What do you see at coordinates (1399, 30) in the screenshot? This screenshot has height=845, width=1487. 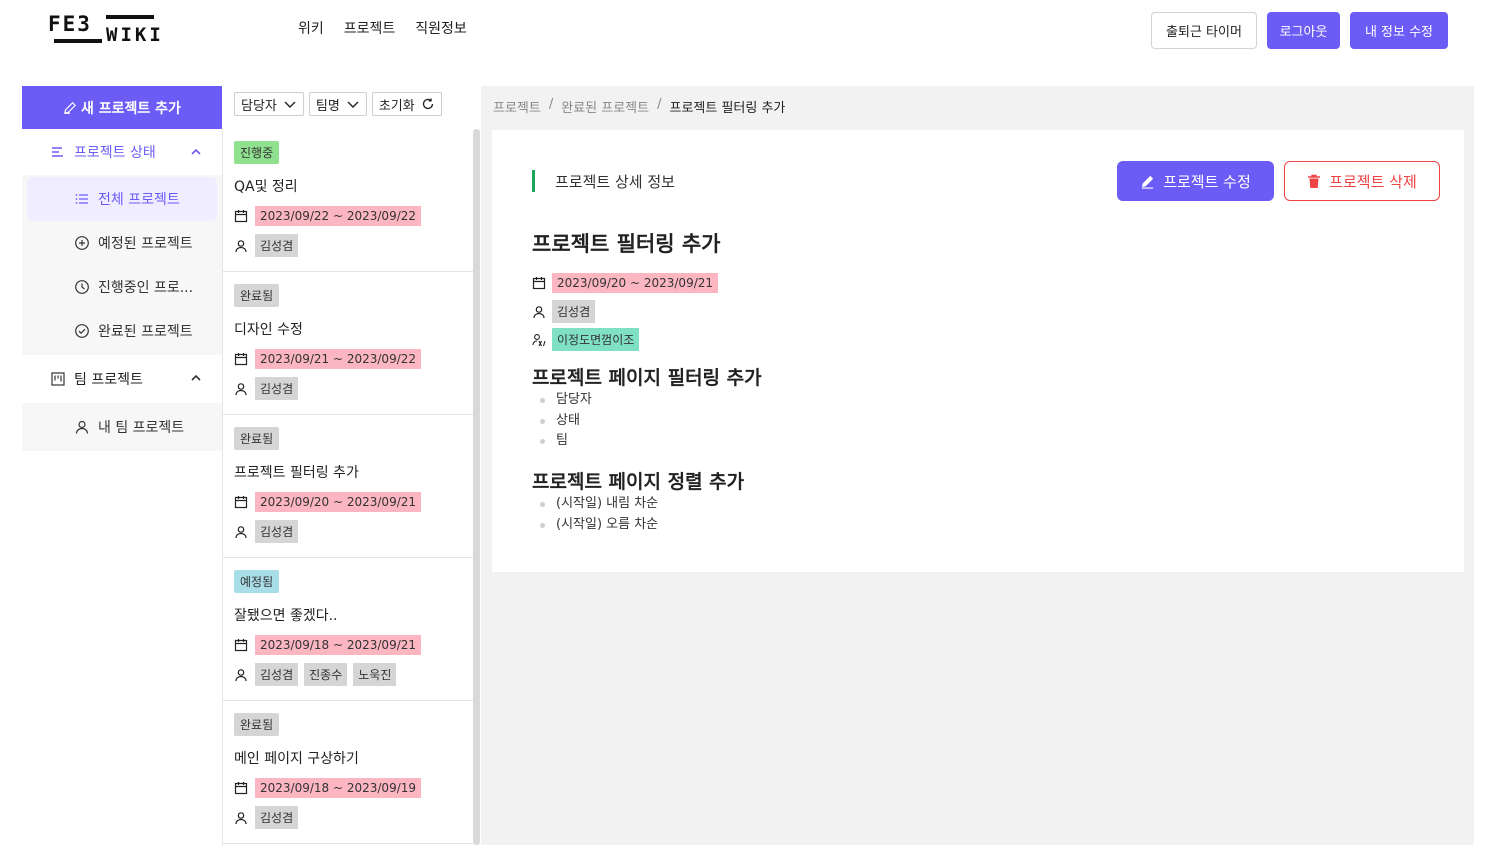 I see `edit-my-info-button: 내 정보 수정` at bounding box center [1399, 30].